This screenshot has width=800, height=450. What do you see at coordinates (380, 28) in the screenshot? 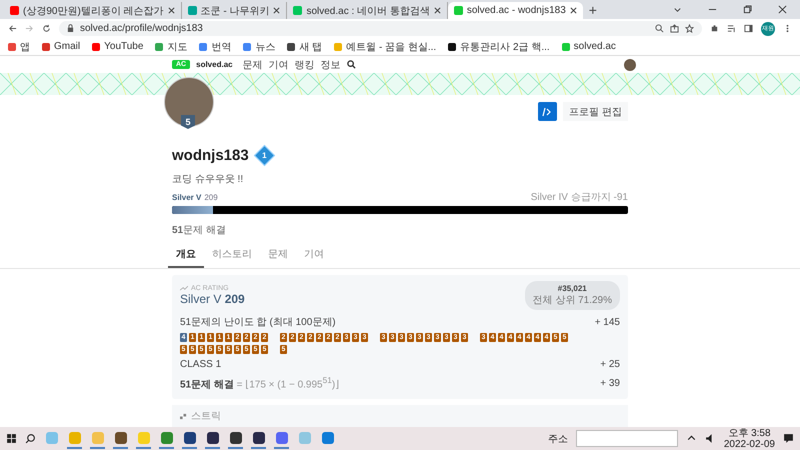
I see `address-bar: solved.ac/profile/wodnjs183` at bounding box center [380, 28].